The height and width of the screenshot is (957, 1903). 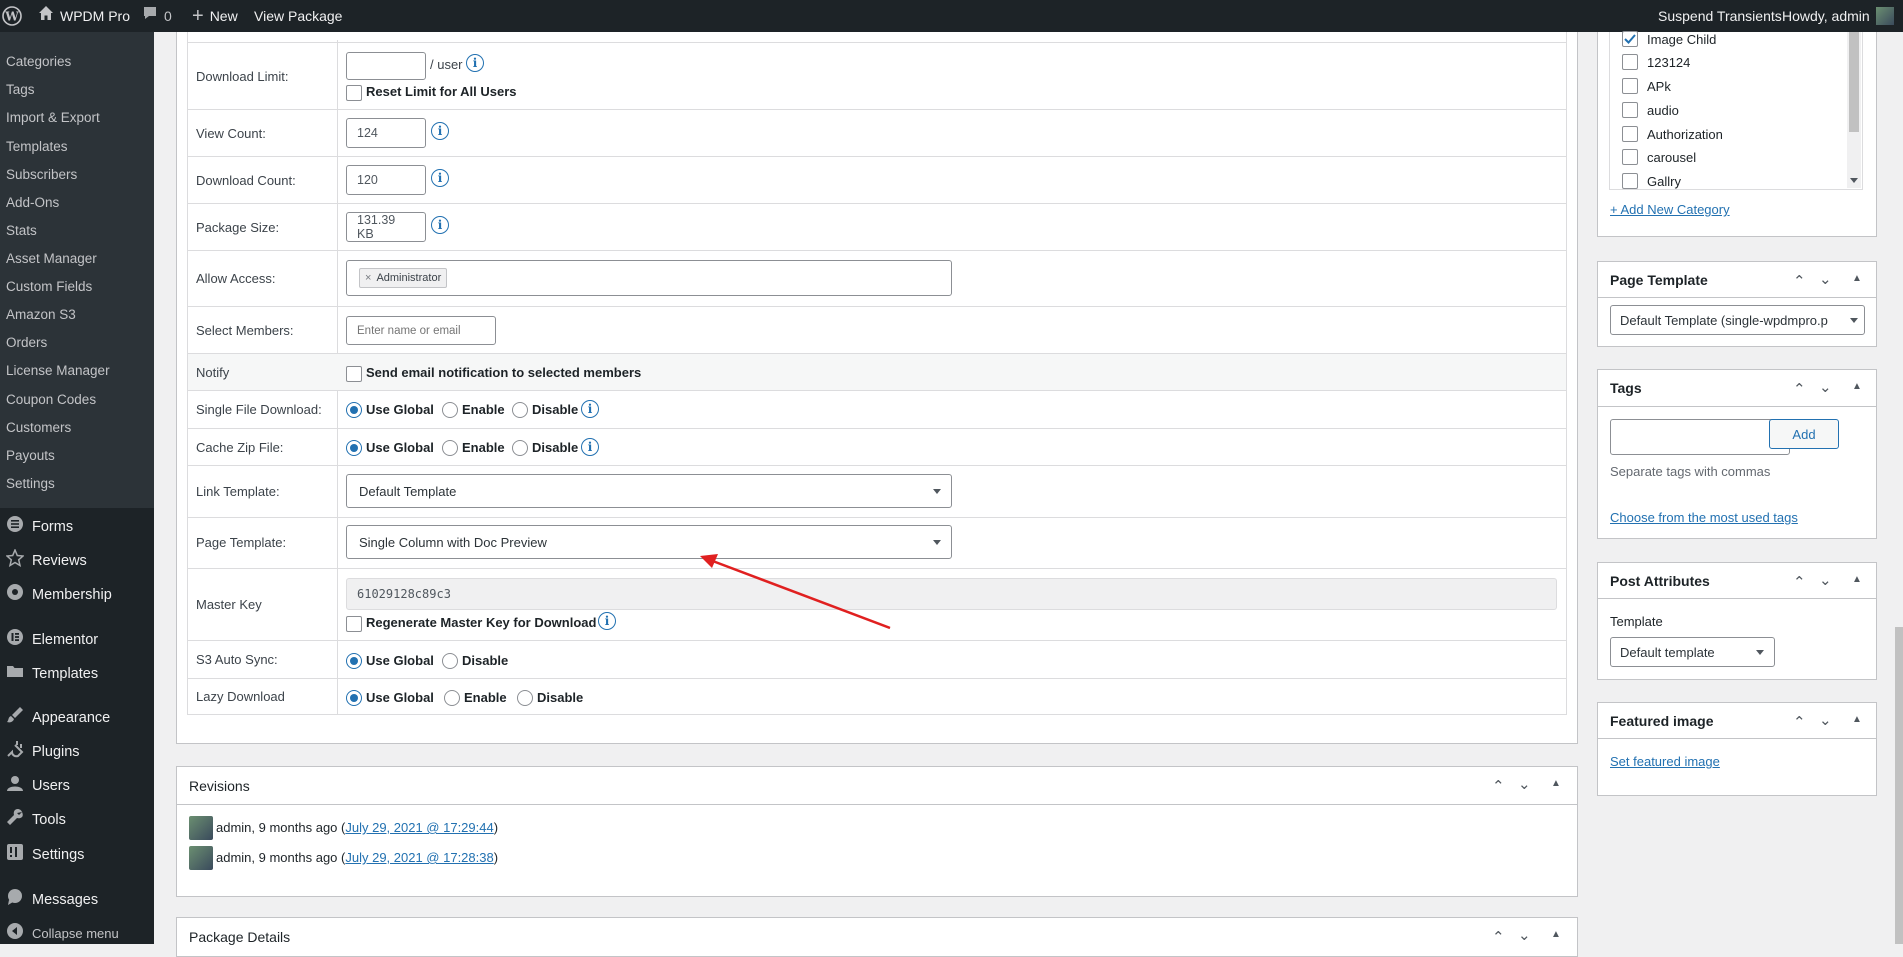 I want to click on add-tag-button: Add, so click(x=1804, y=434).